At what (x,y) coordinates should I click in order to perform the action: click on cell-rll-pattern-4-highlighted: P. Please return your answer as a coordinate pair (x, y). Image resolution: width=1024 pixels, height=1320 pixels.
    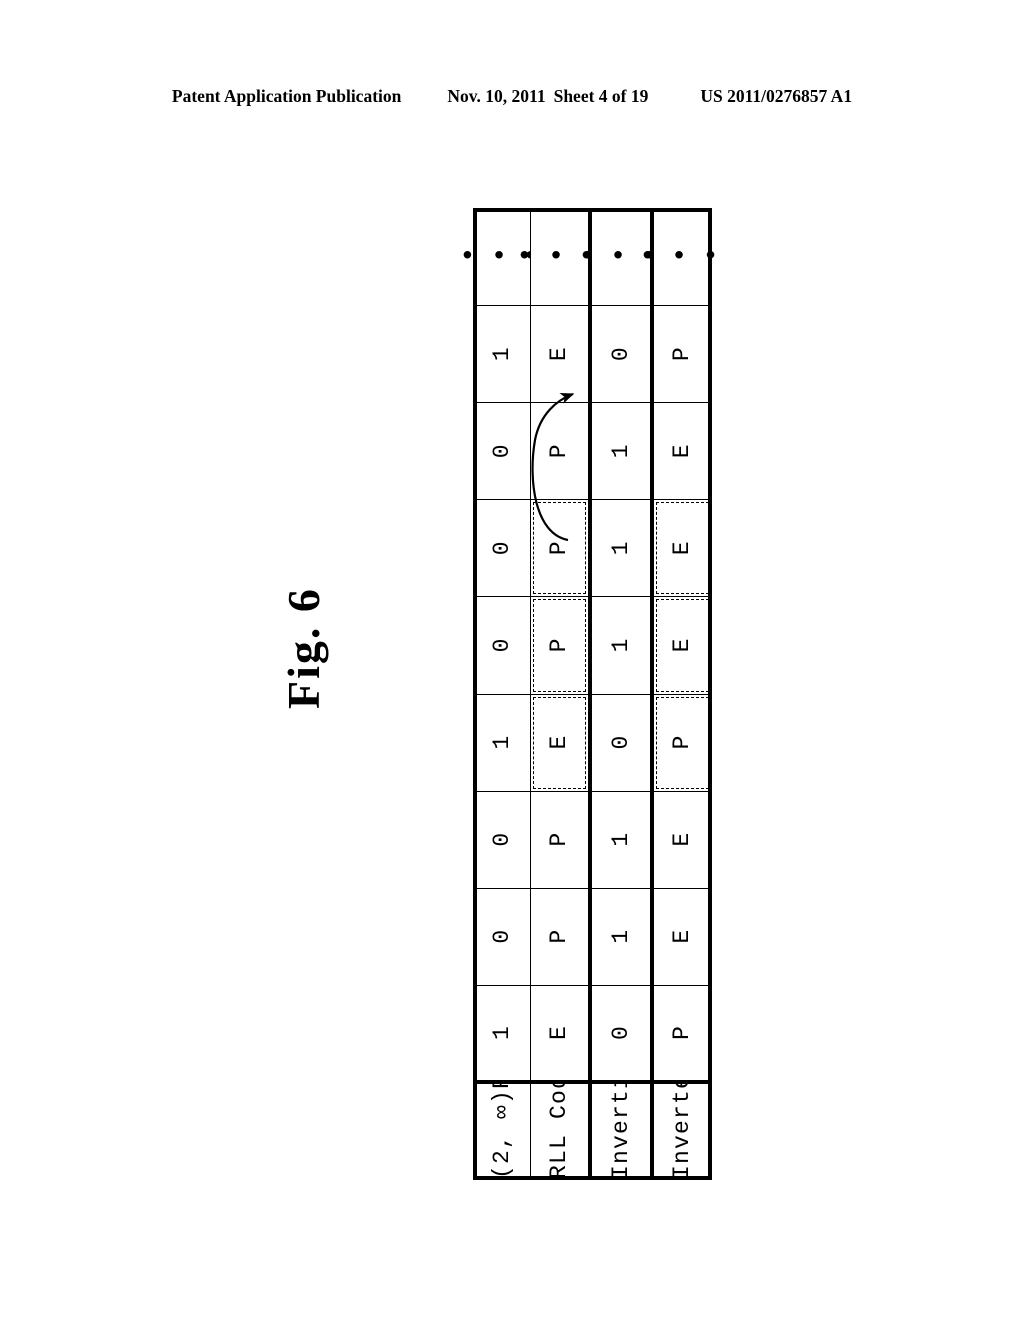
    Looking at the image, I should click on (560, 645).